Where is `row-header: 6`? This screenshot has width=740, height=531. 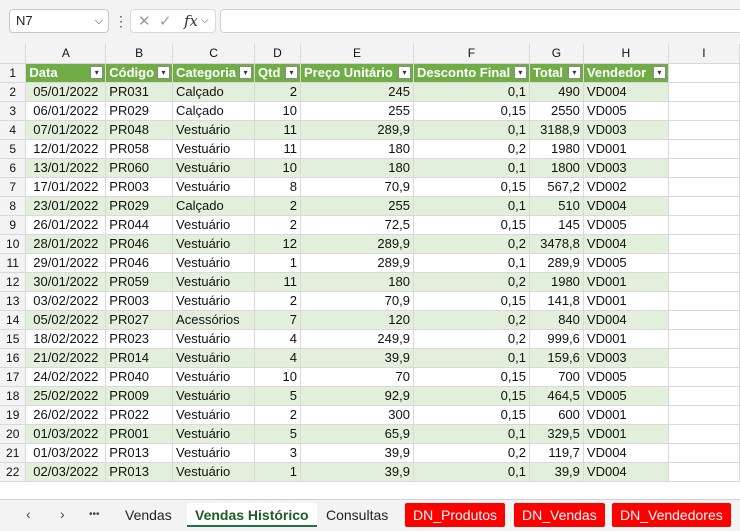 row-header: 6 is located at coordinates (13, 168).